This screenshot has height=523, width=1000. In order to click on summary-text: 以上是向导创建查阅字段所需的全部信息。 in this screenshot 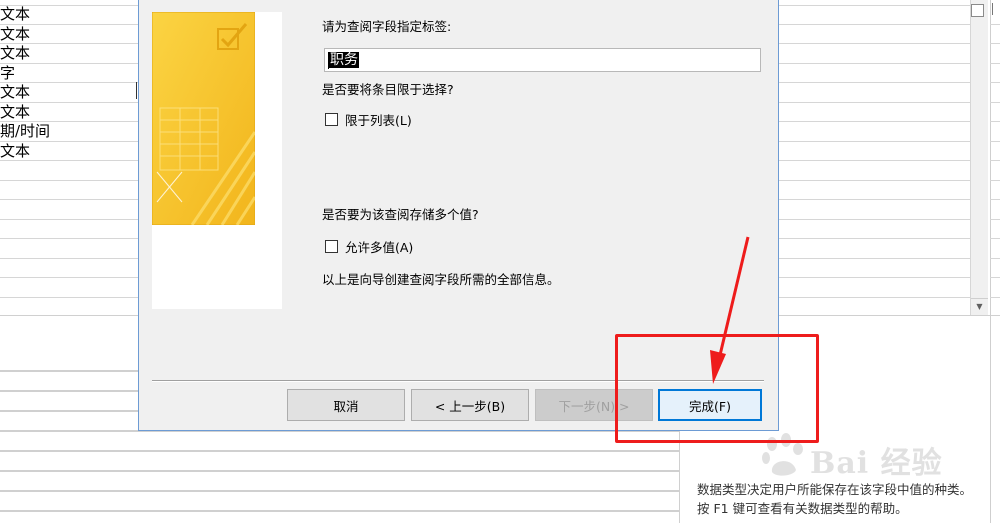, I will do `click(441, 279)`.